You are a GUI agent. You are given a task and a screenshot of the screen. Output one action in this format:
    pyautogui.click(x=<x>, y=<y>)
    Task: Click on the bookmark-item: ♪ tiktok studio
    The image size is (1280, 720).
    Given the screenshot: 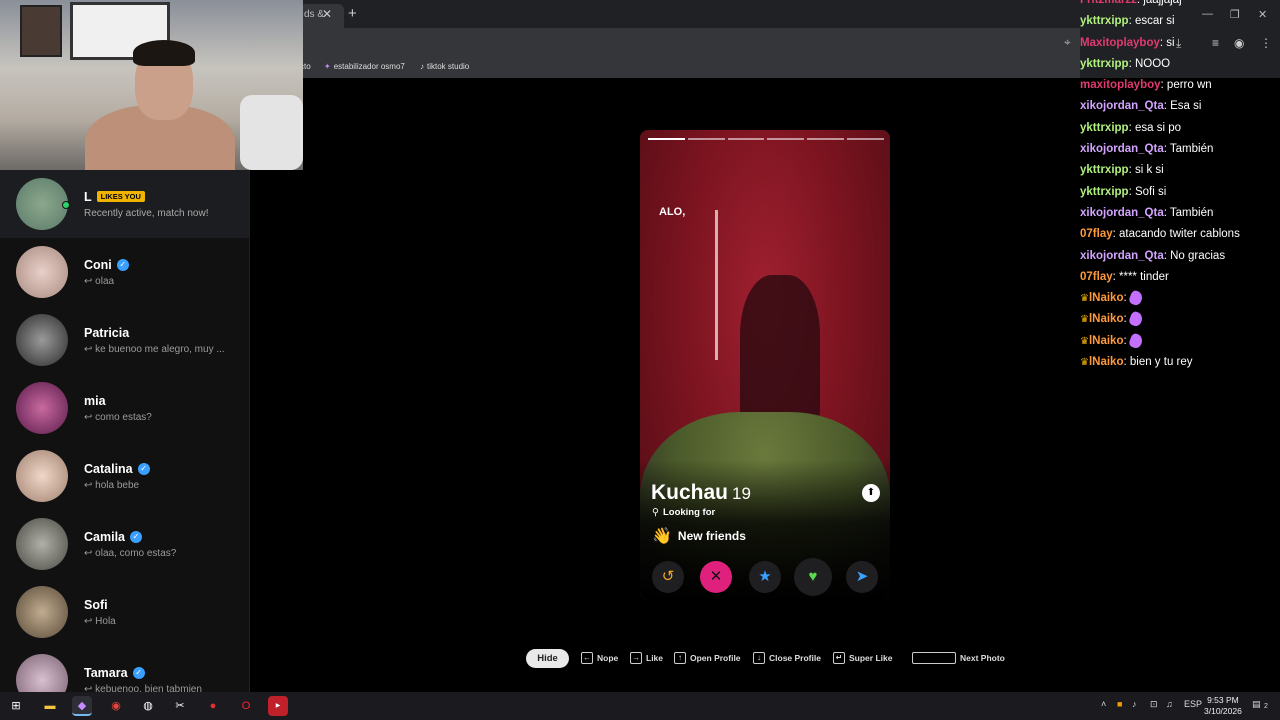 What is the action you would take?
    pyautogui.click(x=444, y=66)
    